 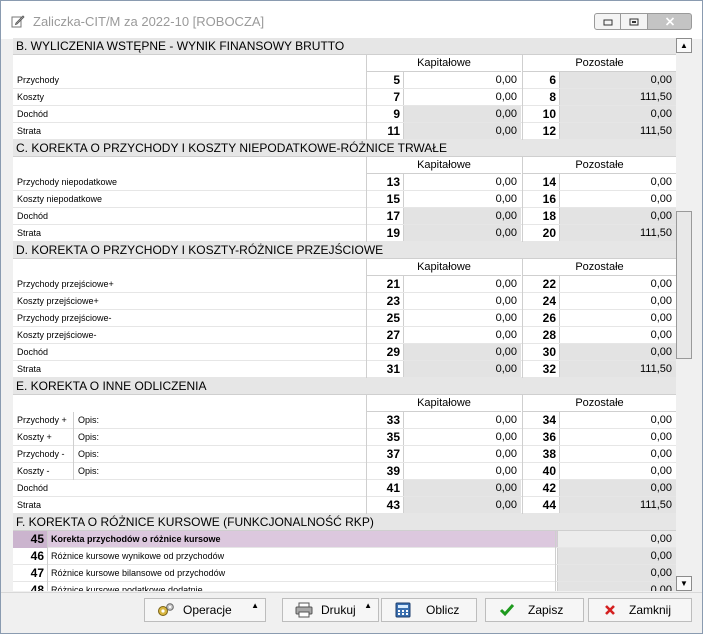 I want to click on table-row: Dochód 41 0,00 42 0,00, so click(x=344, y=488).